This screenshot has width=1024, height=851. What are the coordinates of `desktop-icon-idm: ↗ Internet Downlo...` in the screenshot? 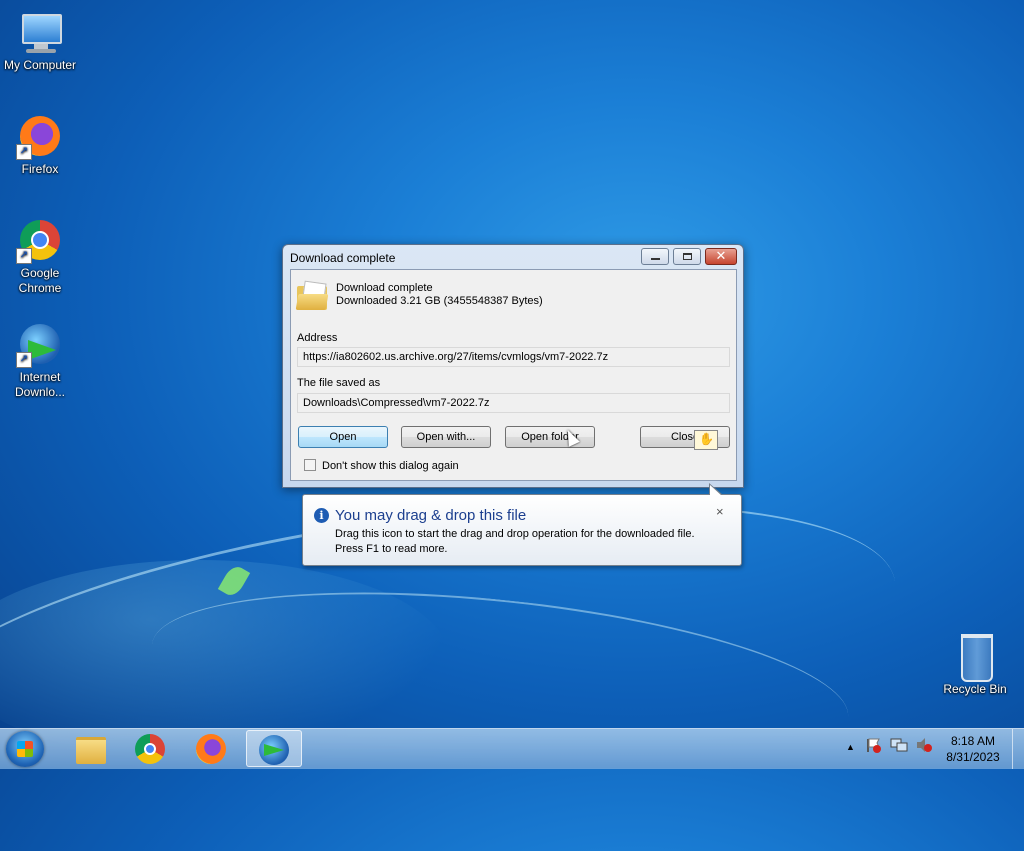 It's located at (40, 360).